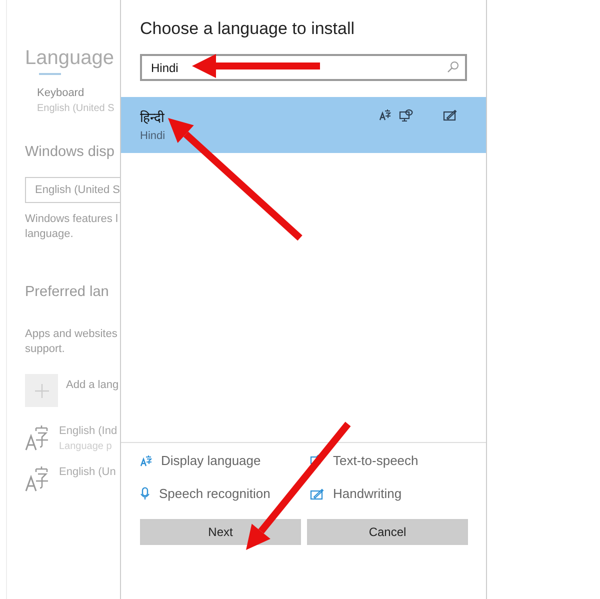 Image resolution: width=600 pixels, height=599 pixels. Describe the element at coordinates (153, 136) in the screenshot. I see `language-name: Hindi` at that location.